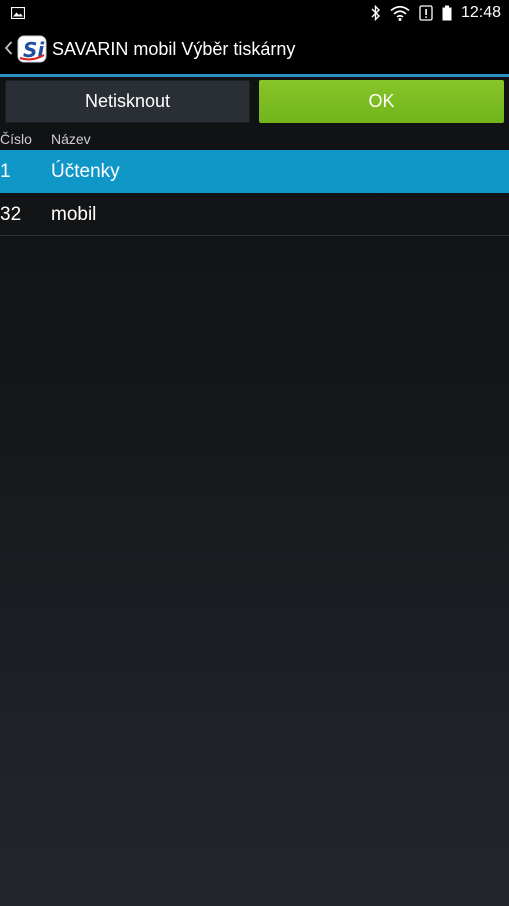 This screenshot has height=906, width=509. I want to click on alert-icon, so click(426, 13).